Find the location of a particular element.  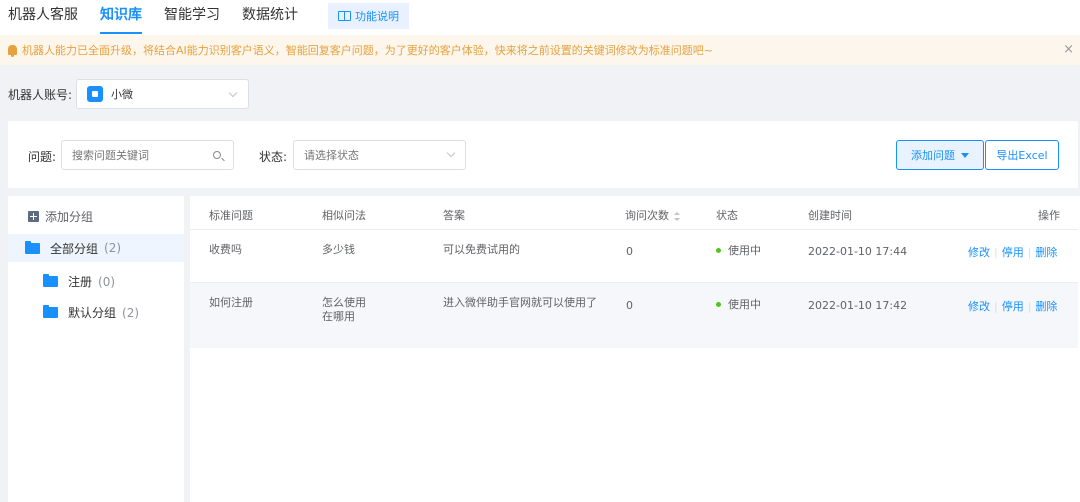

cell-created: 2022-01-10 17:42 is located at coordinates (858, 305).